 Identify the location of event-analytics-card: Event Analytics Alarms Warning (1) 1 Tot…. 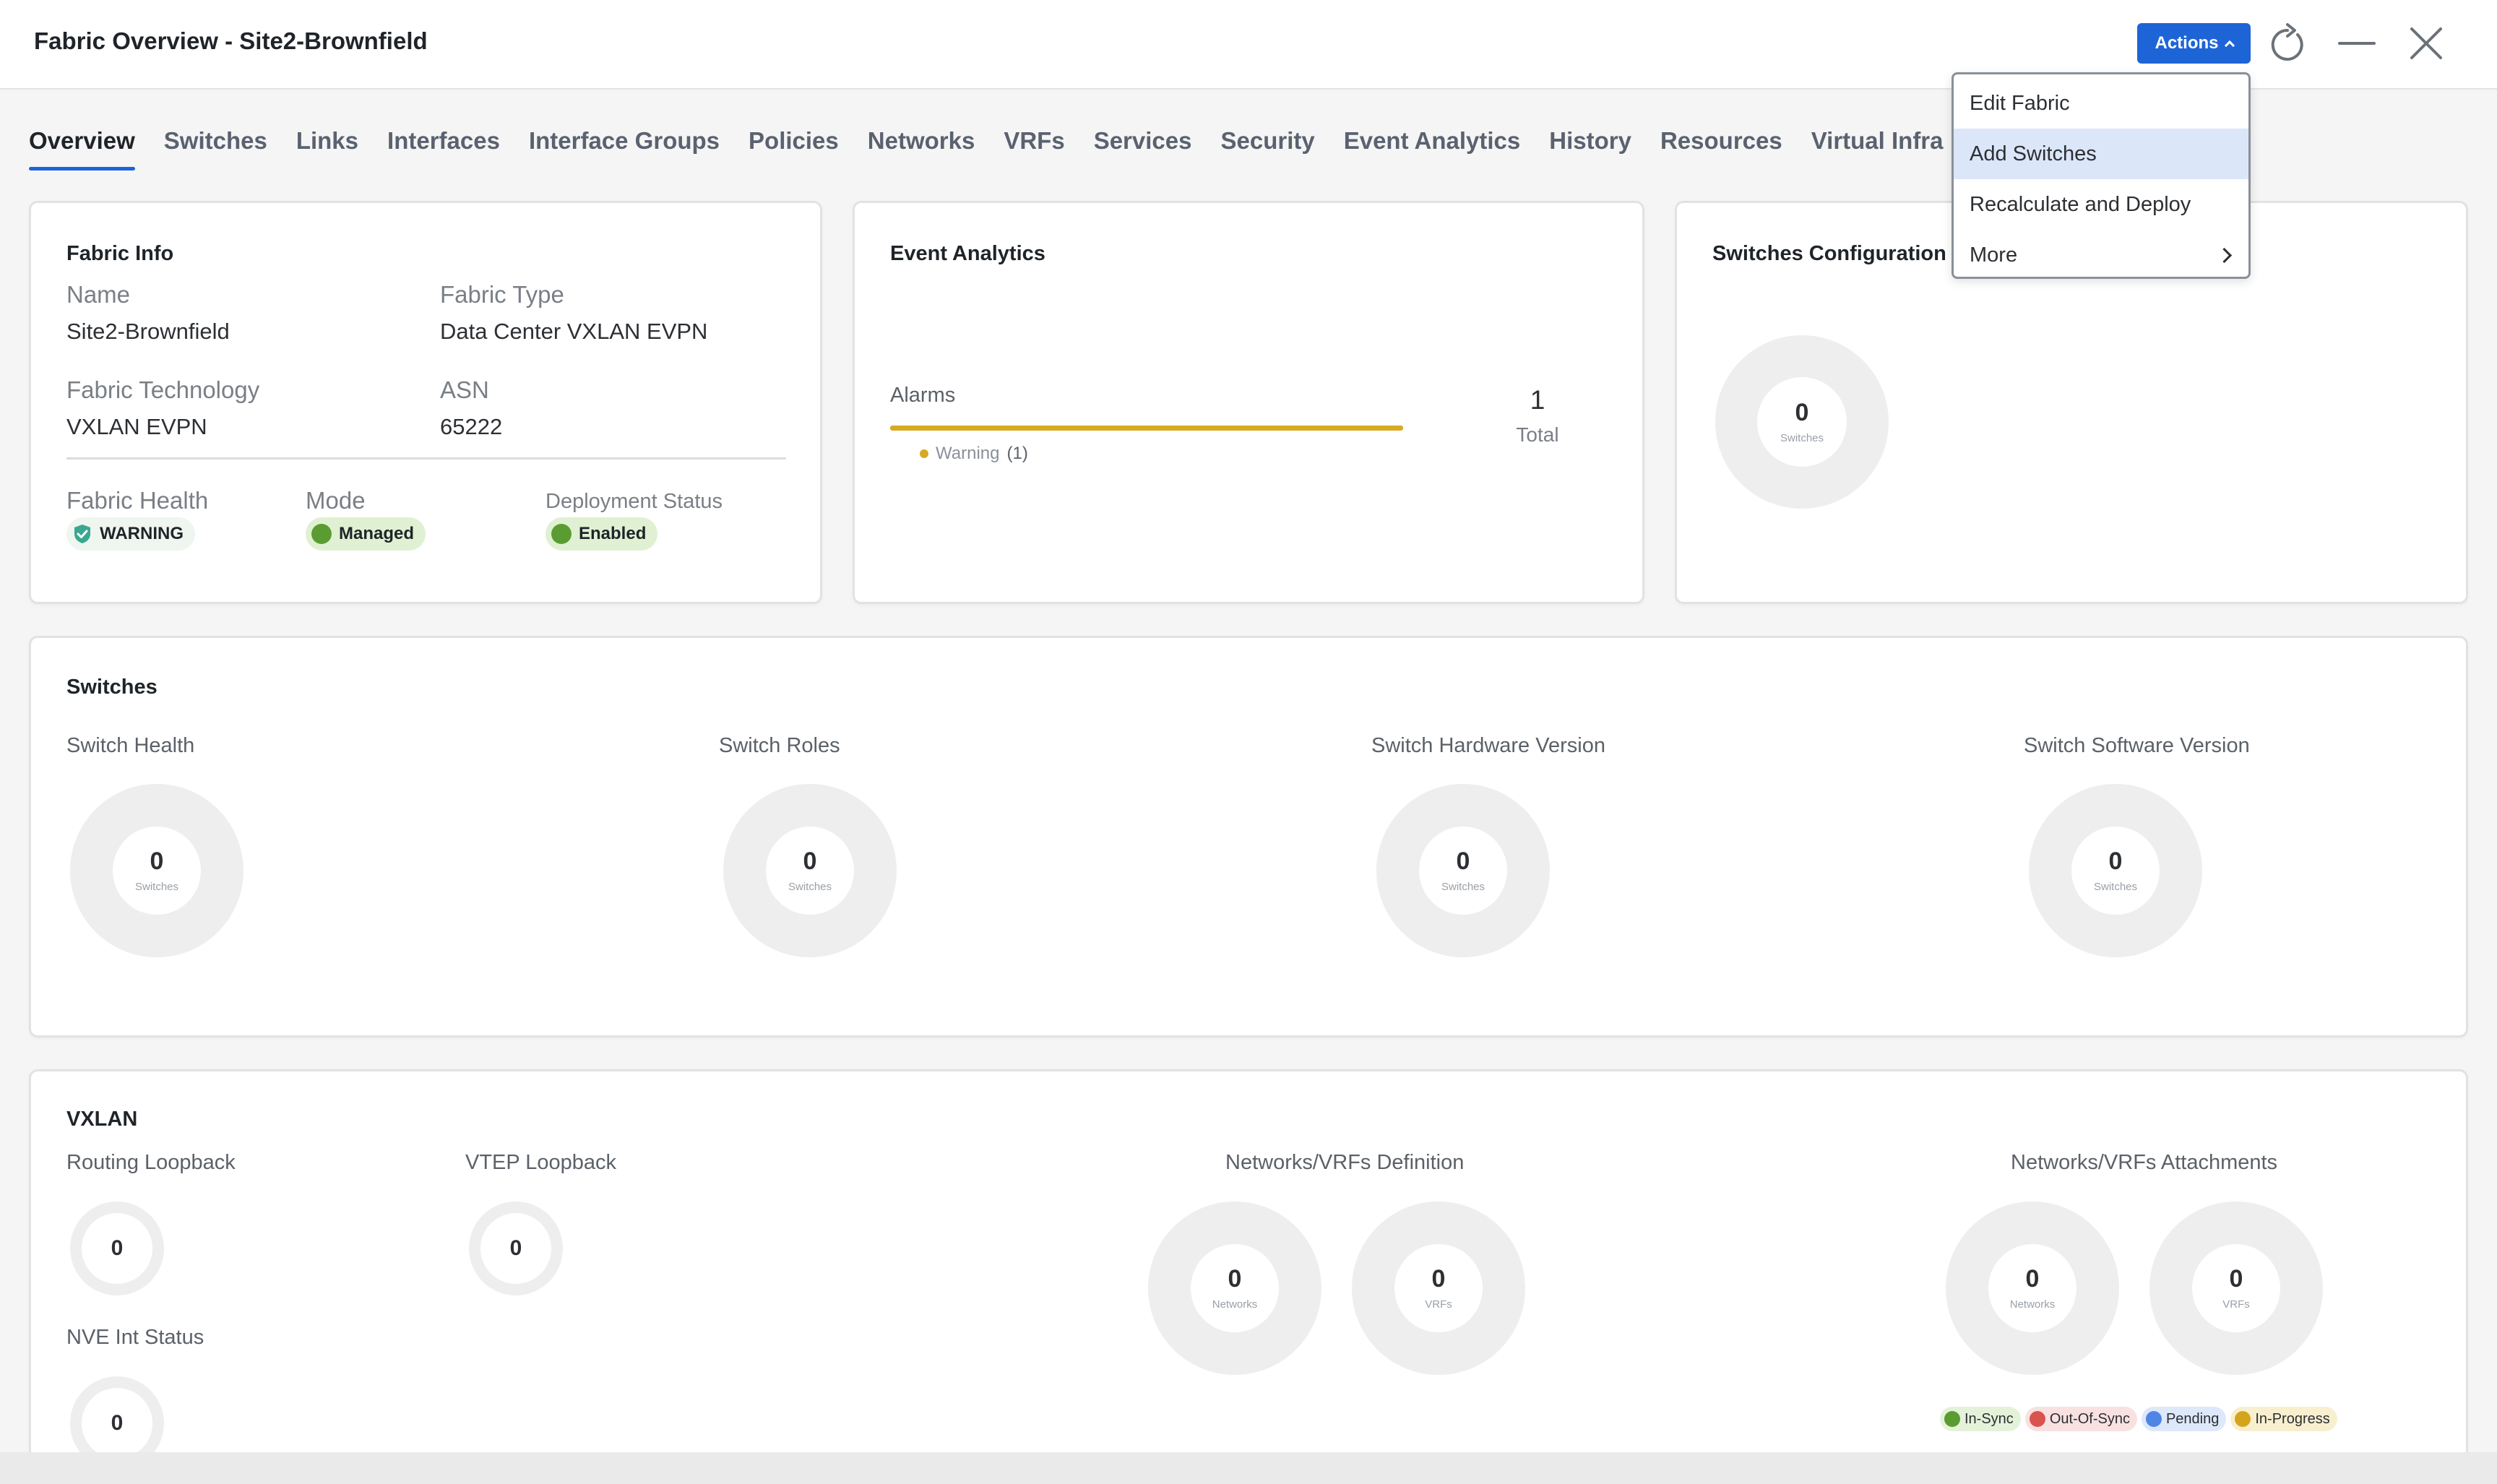
(1248, 402).